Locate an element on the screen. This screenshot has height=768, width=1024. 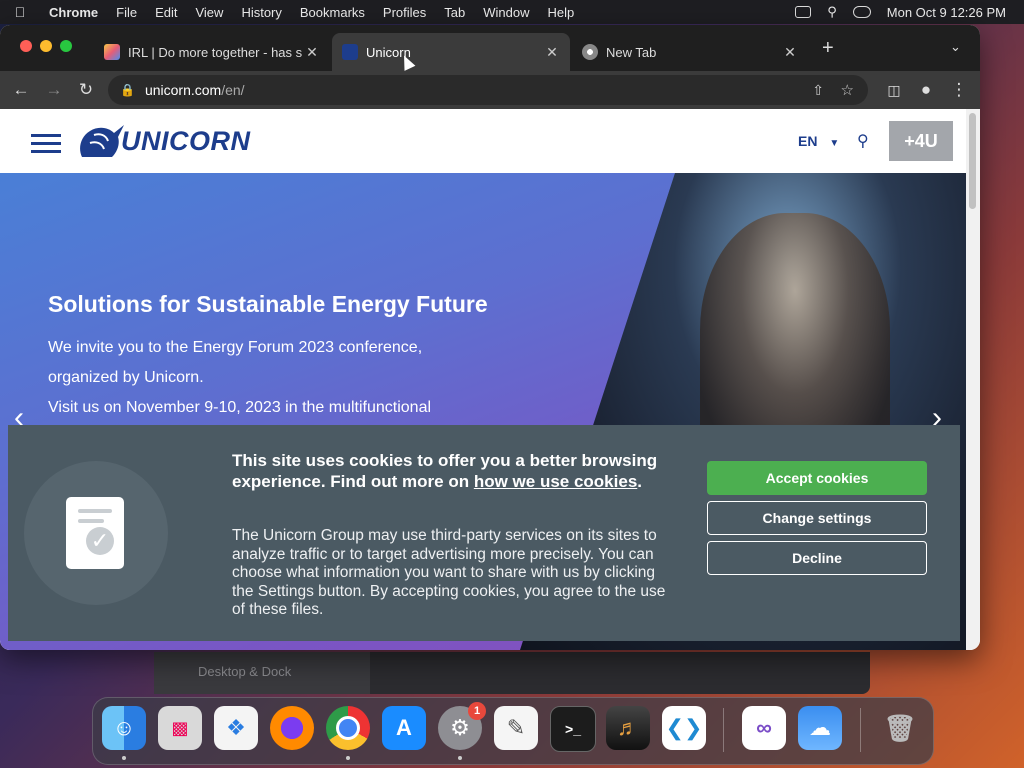
irl-favicon-icon is located at coordinates (112, 52).